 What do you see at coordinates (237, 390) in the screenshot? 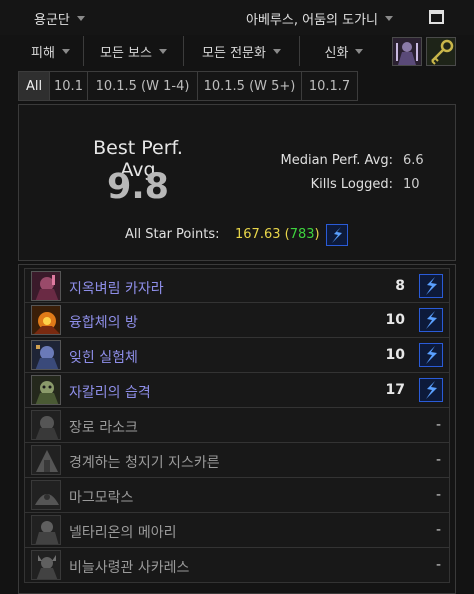
I see `boss-row-zaqali-assault: 자칼리의 습격 17` at bounding box center [237, 390].